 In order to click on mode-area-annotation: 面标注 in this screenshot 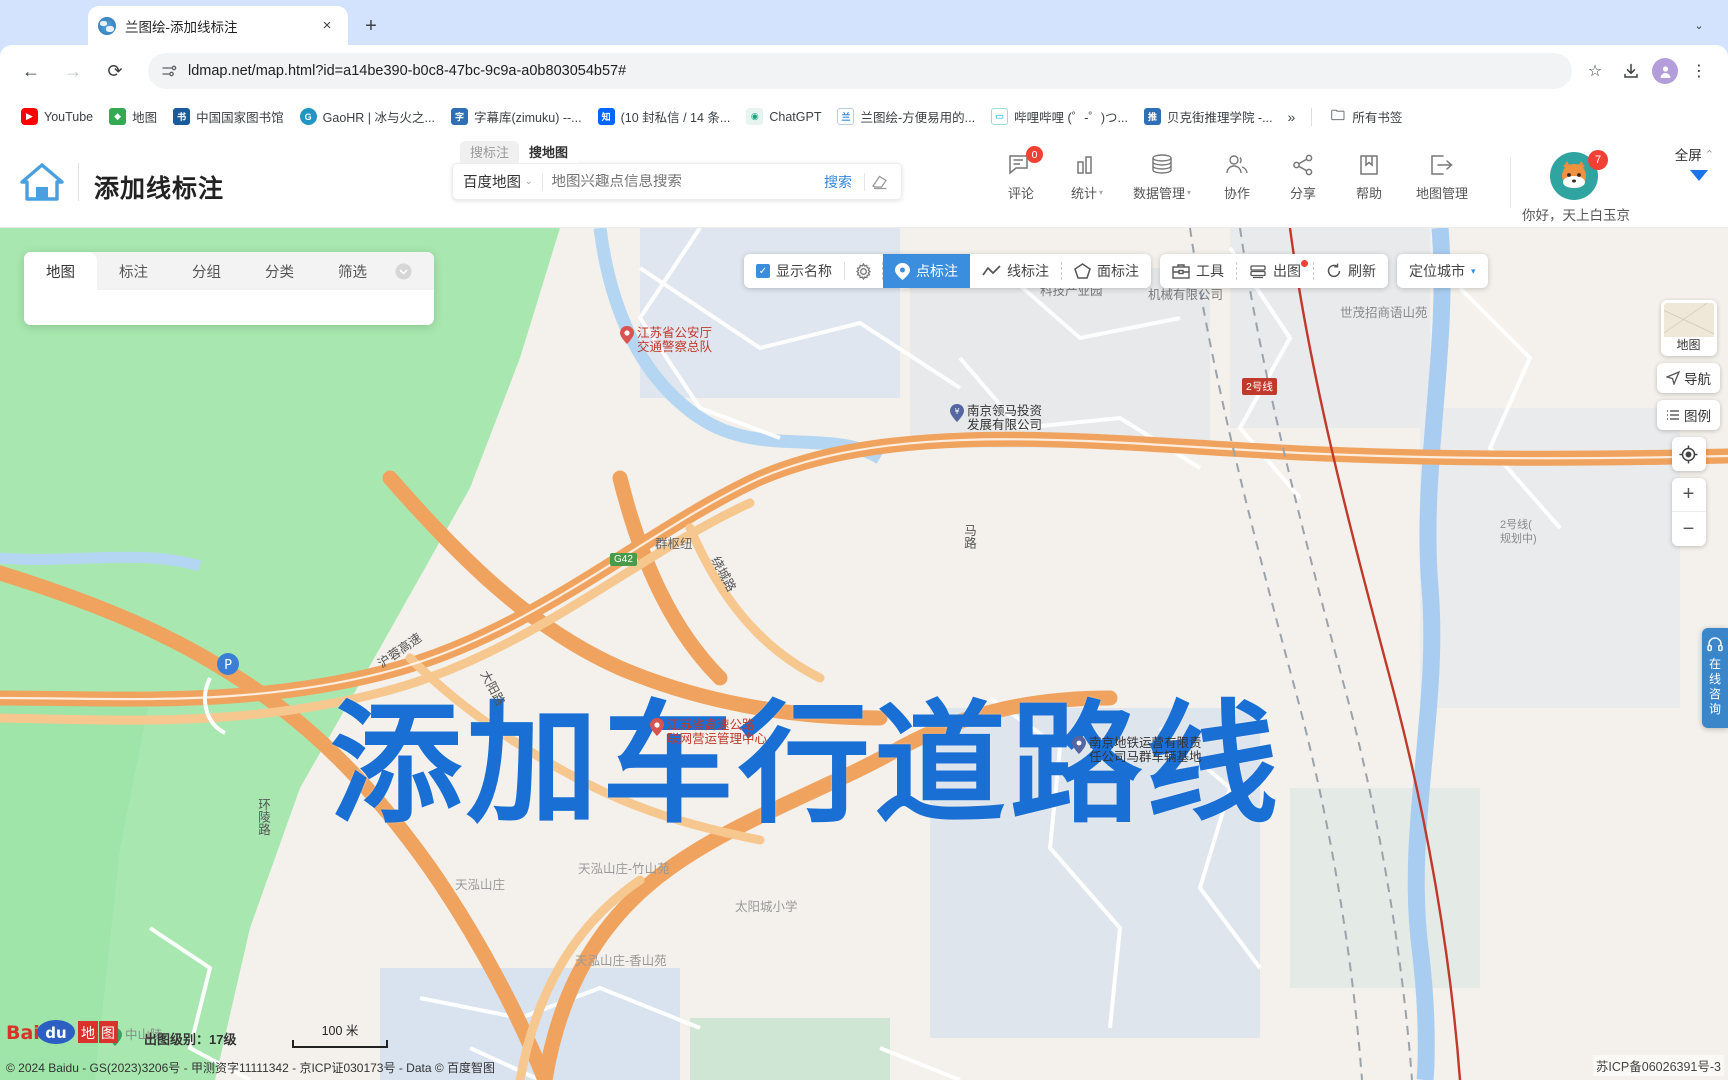, I will do `click(1106, 271)`.